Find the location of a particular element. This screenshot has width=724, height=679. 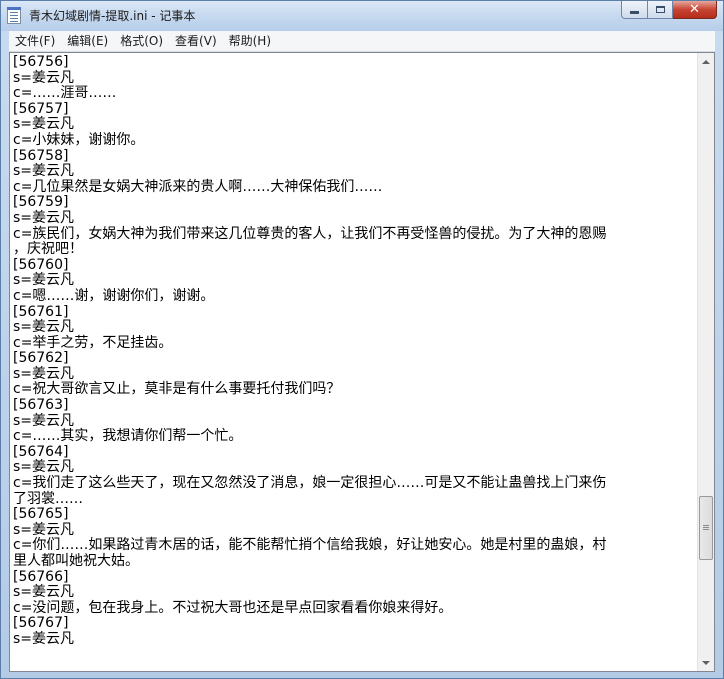

maximize-icon is located at coordinates (660, 9).